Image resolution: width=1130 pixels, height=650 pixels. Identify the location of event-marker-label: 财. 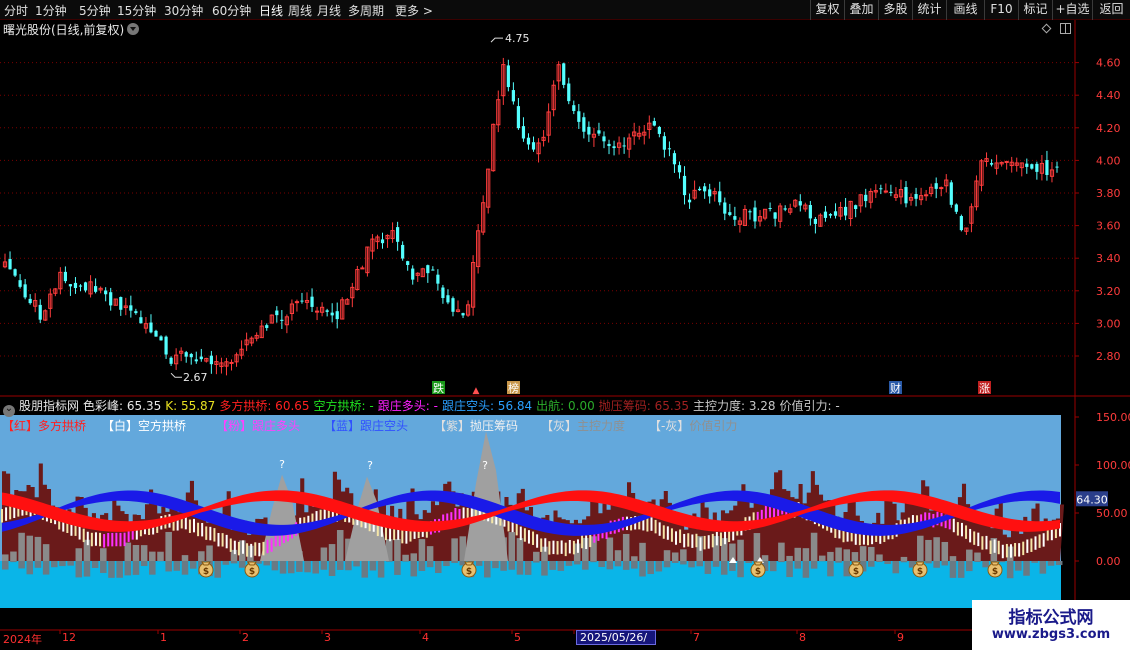
(895, 388).